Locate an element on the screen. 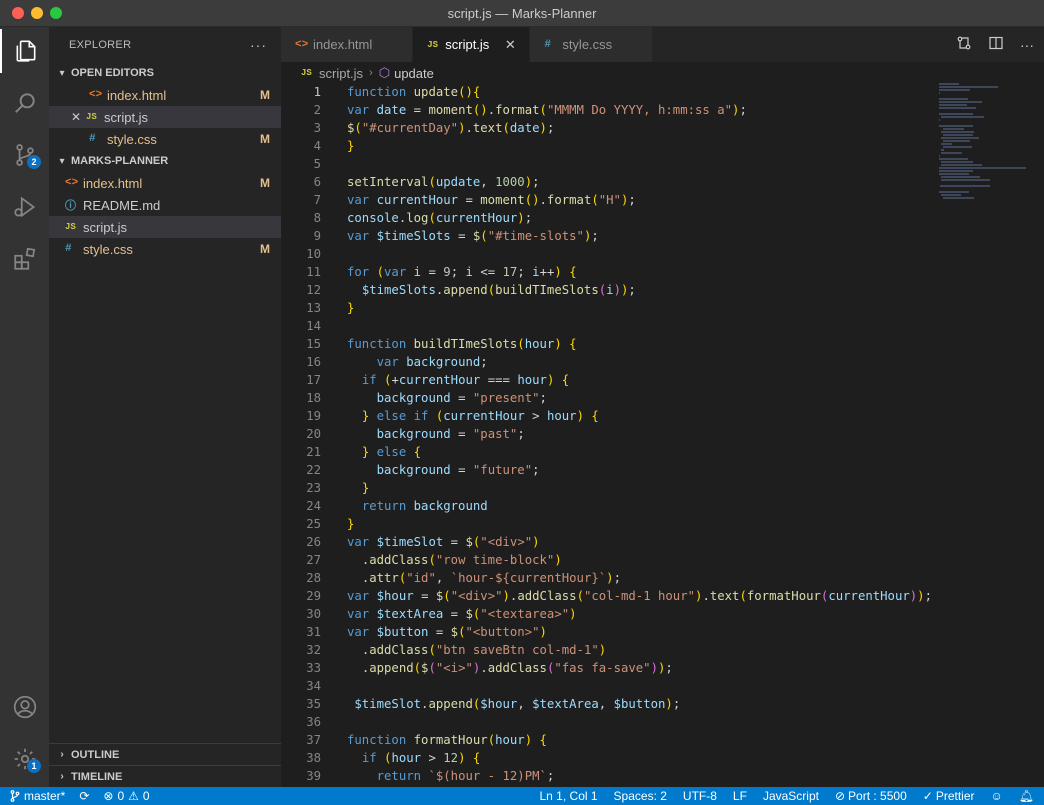  open-editors-section: ▾ OPEN EDITORS is located at coordinates (165, 73).